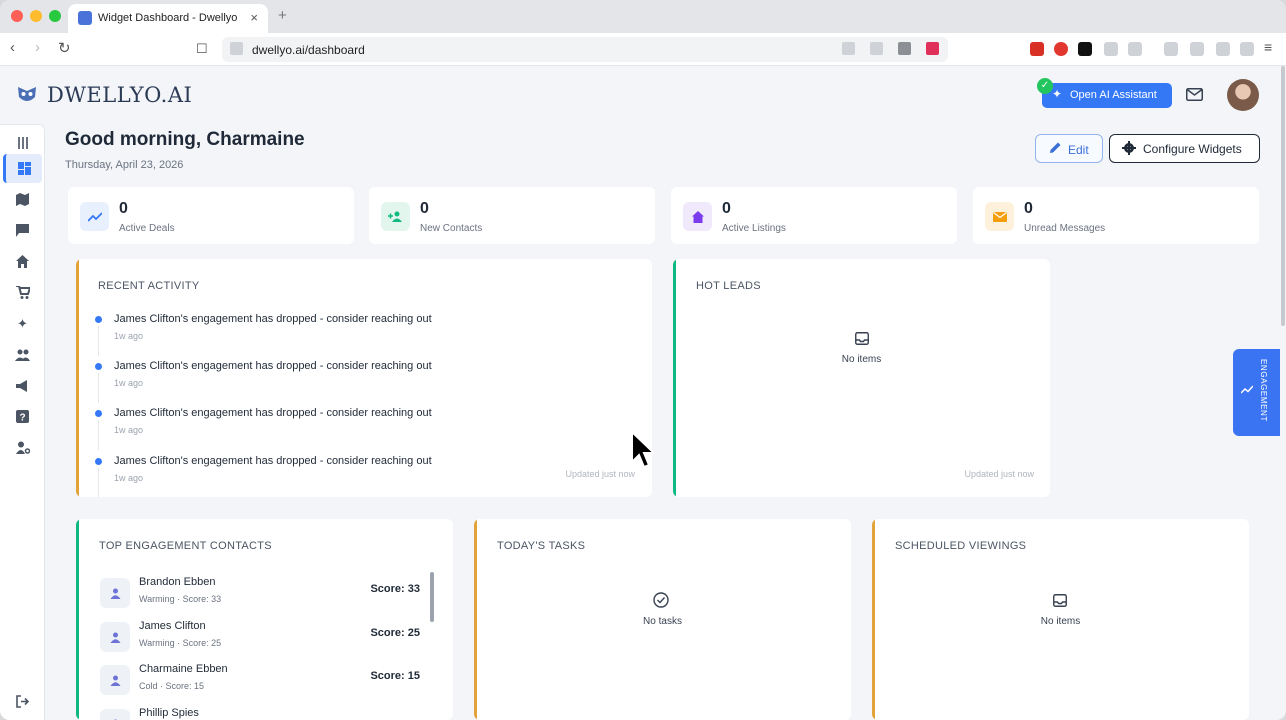 The image size is (1286, 720). I want to click on site-settings-icon, so click(236, 48).